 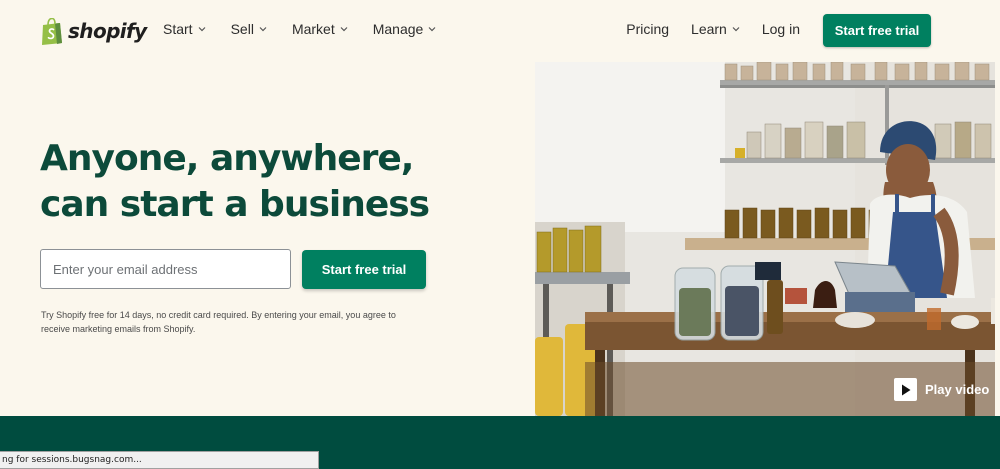 I want to click on nav-item-sell: Sell, so click(x=249, y=29).